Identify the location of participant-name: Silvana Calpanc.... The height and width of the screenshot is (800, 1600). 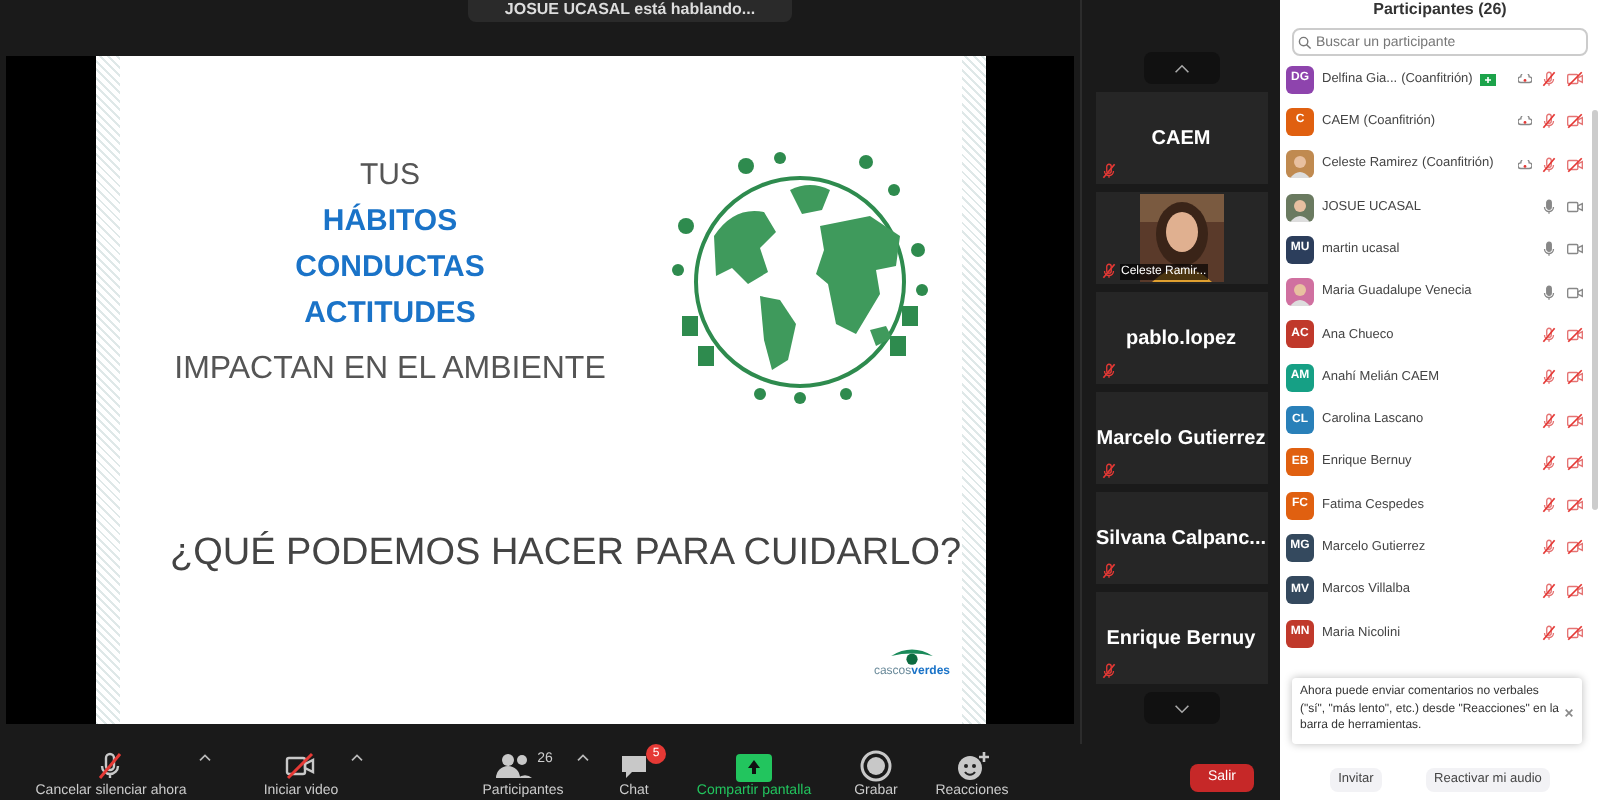
(1181, 539).